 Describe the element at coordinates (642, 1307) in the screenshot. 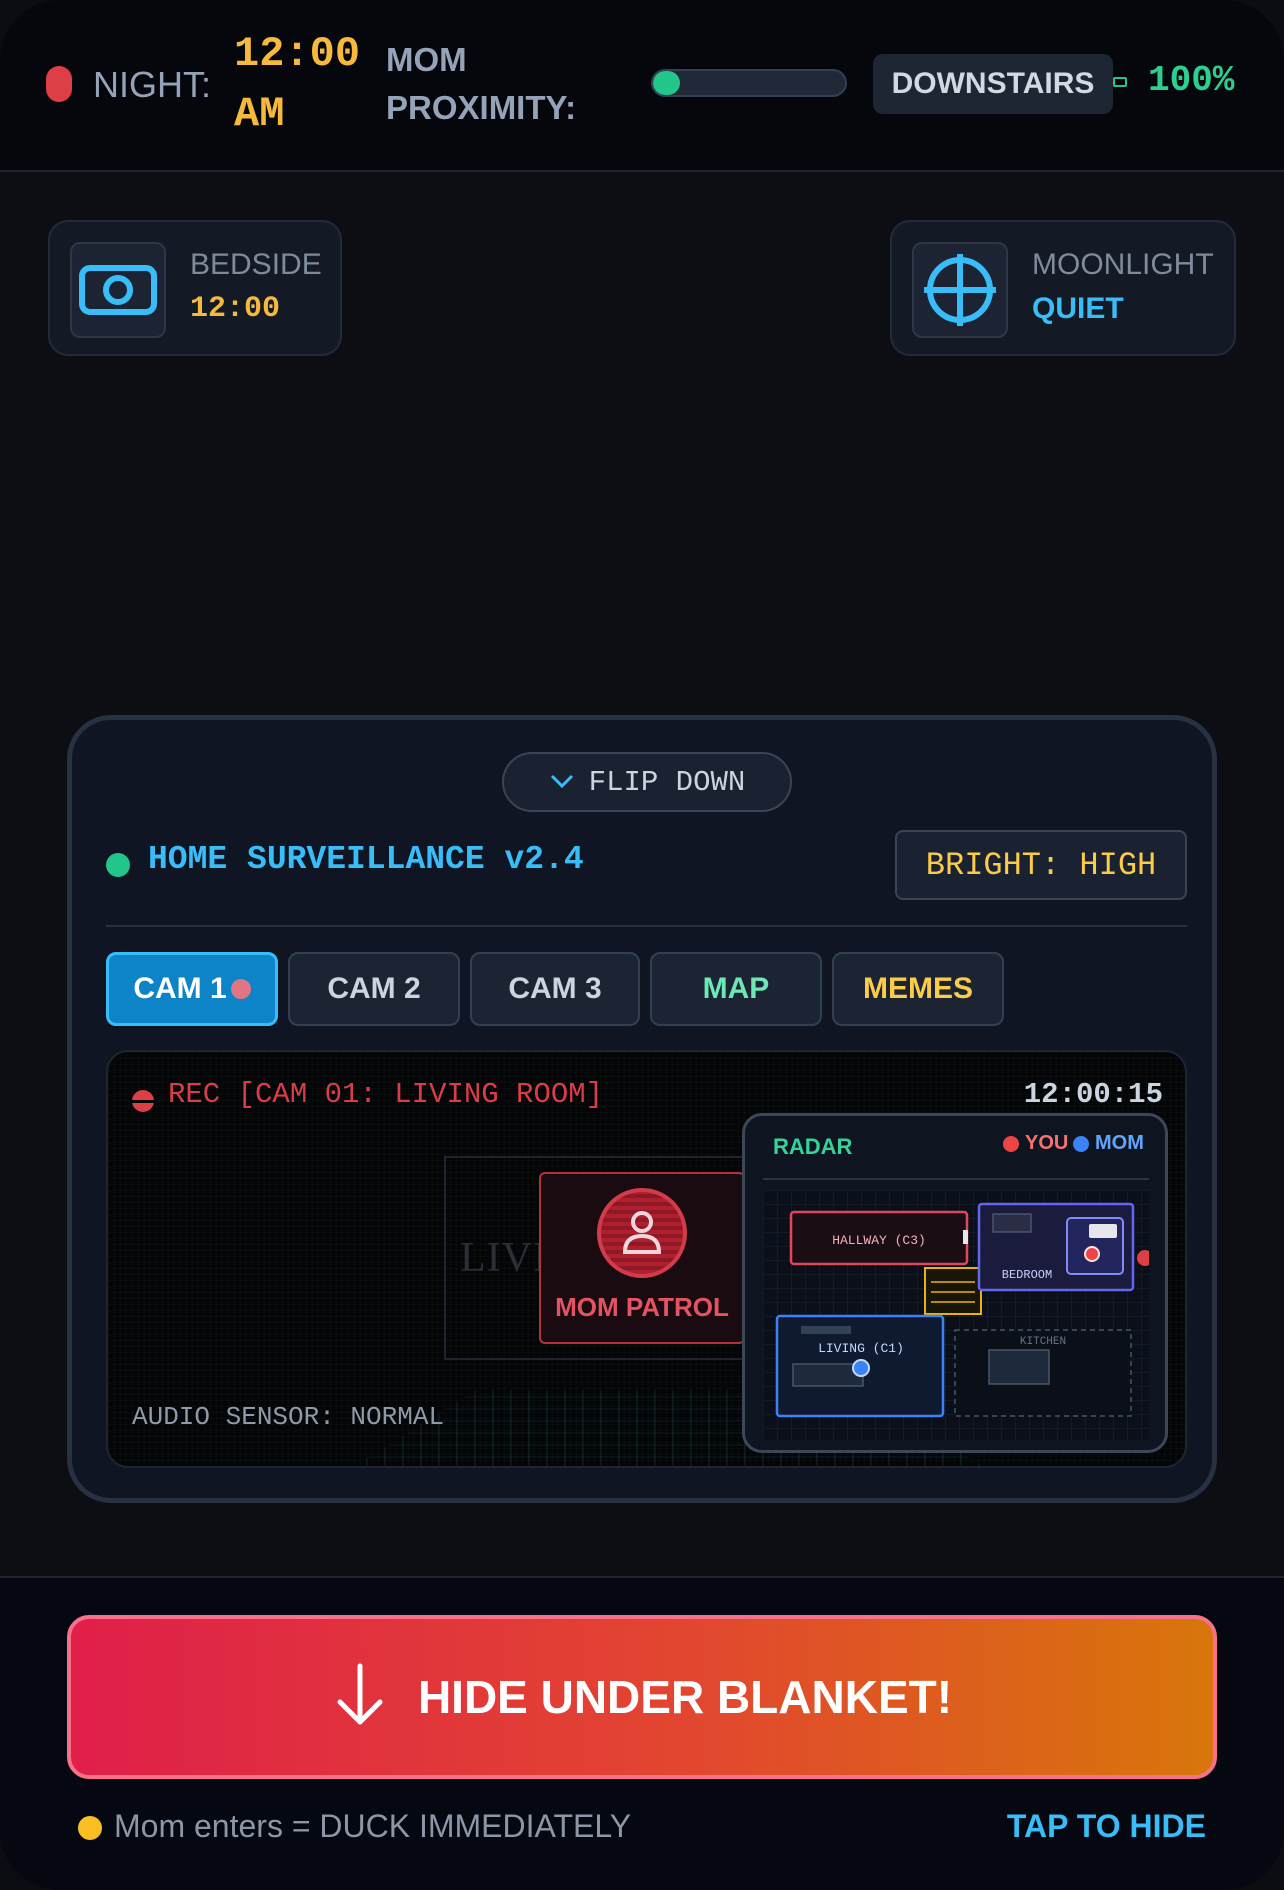

I see `mom-patrol-label: MOM PATROL` at that location.